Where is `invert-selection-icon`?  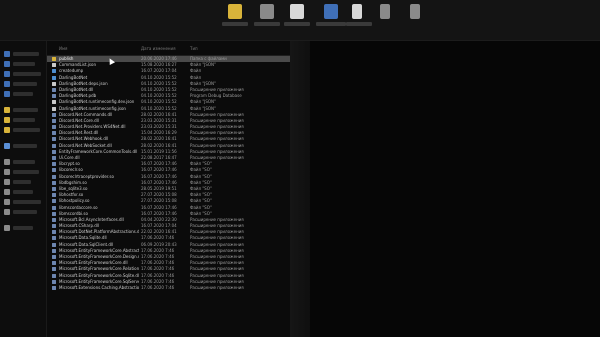 invert-selection-icon is located at coordinates (415, 11).